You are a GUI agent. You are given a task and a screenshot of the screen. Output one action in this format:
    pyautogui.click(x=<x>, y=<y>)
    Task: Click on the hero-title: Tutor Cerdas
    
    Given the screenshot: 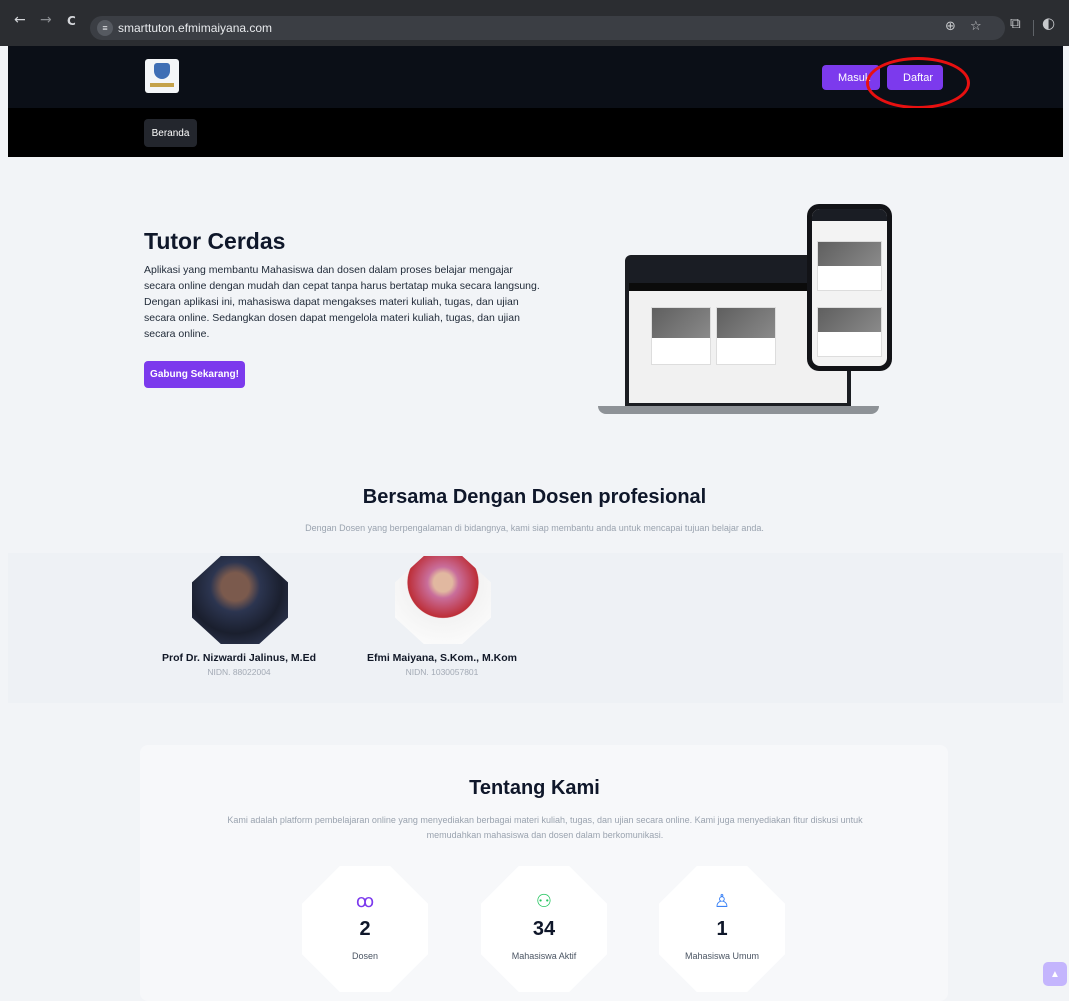 What is the action you would take?
    pyautogui.click(x=215, y=241)
    